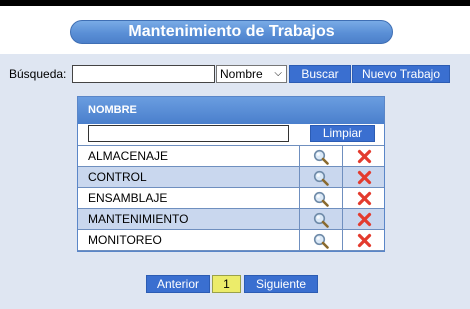 This screenshot has width=470, height=309. I want to click on table-row: MANTENIMIENTO, so click(231, 219).